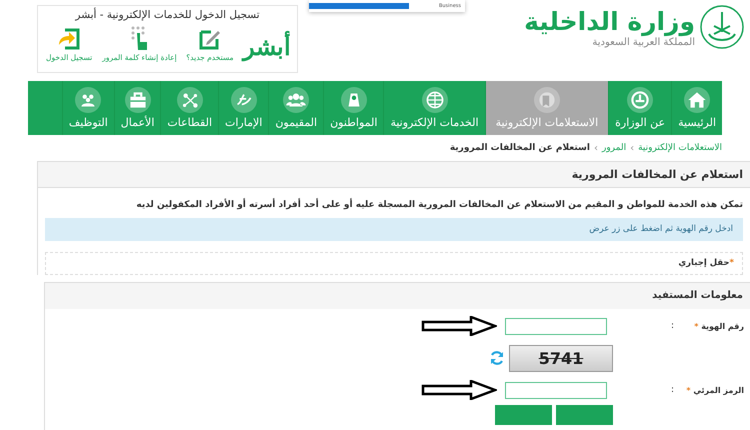 The height and width of the screenshot is (430, 750). I want to click on nav-tab: الإمارات, so click(243, 108).